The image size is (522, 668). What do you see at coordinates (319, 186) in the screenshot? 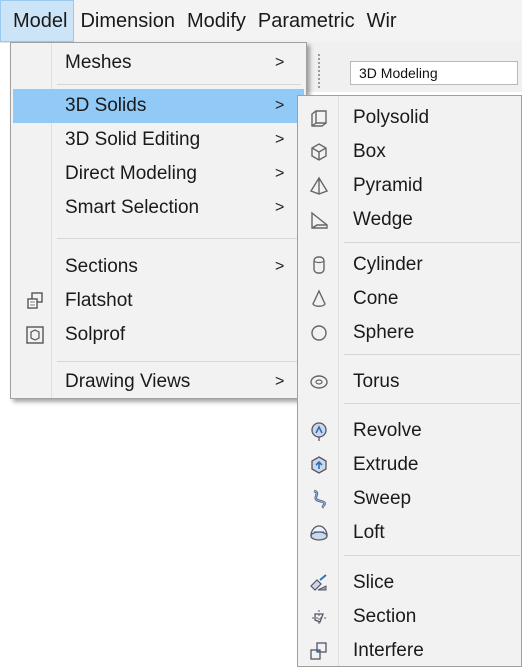
I see `pyramid-icon` at bounding box center [319, 186].